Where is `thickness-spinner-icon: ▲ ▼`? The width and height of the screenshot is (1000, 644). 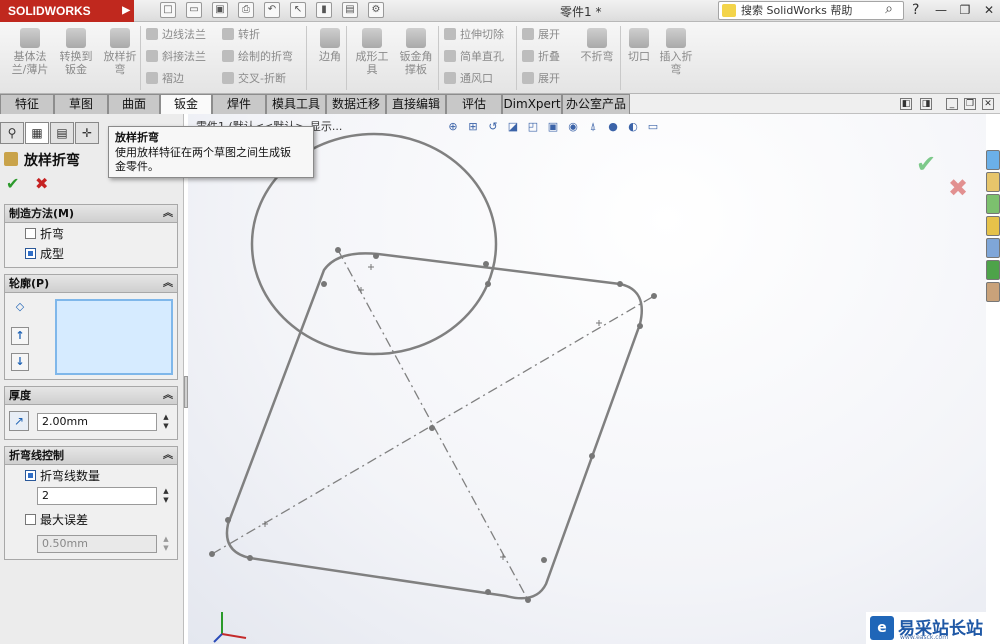
thickness-spinner-icon: ▲ ▼ is located at coordinates (166, 422).